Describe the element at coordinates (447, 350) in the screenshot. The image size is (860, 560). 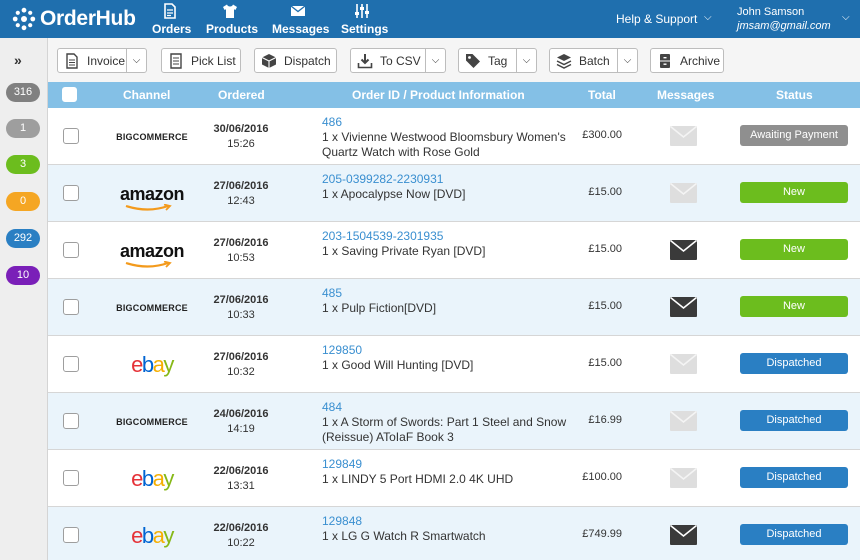
I see `order-id-link: 129850` at that location.